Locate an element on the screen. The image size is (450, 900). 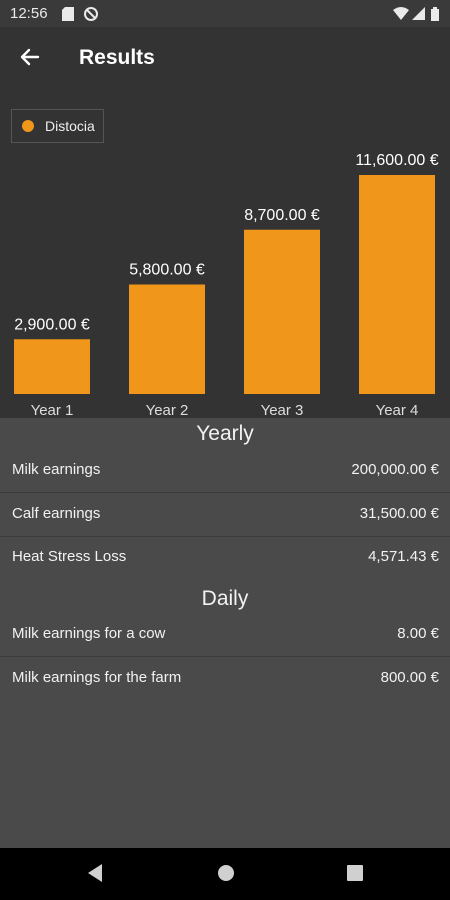
row-label: Heat Stress Loss is located at coordinates (69, 556).